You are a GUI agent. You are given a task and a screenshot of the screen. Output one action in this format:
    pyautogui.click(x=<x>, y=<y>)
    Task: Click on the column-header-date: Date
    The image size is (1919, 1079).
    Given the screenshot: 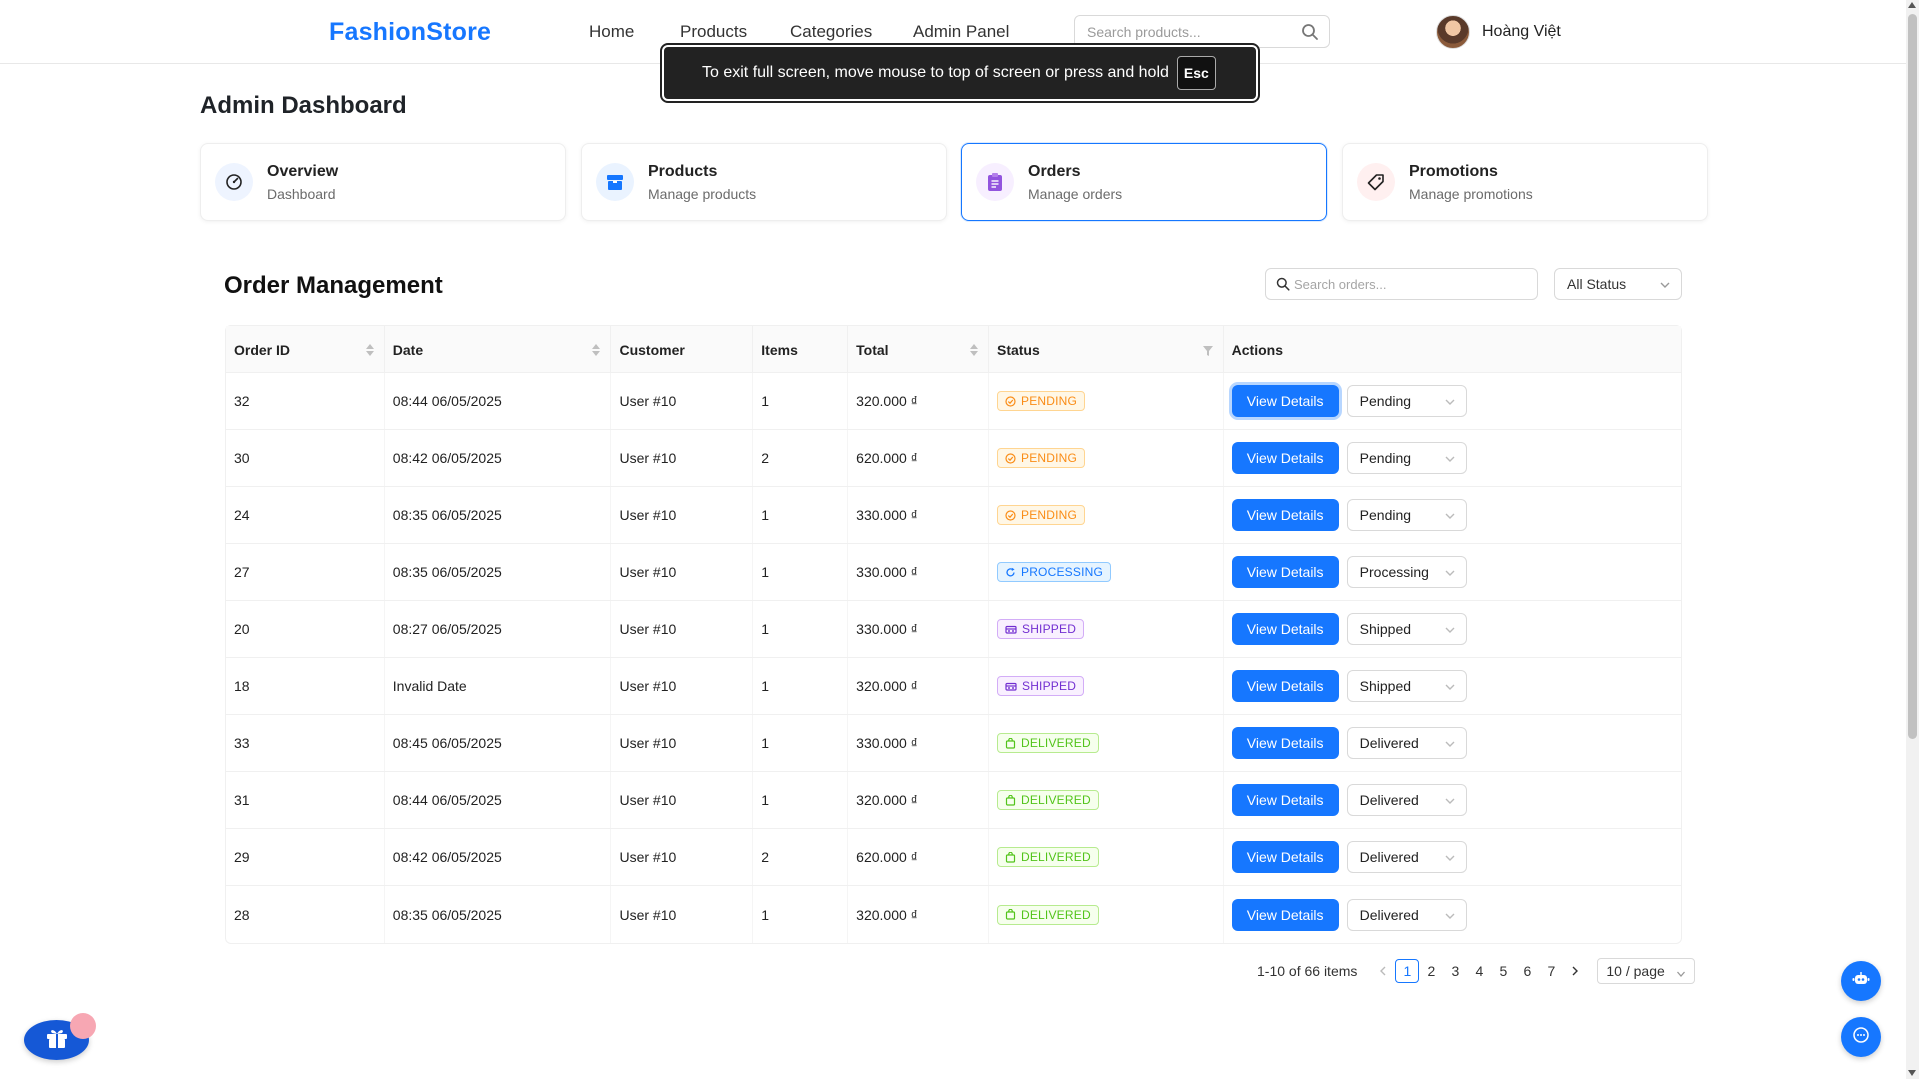 What is the action you would take?
    pyautogui.click(x=498, y=349)
    